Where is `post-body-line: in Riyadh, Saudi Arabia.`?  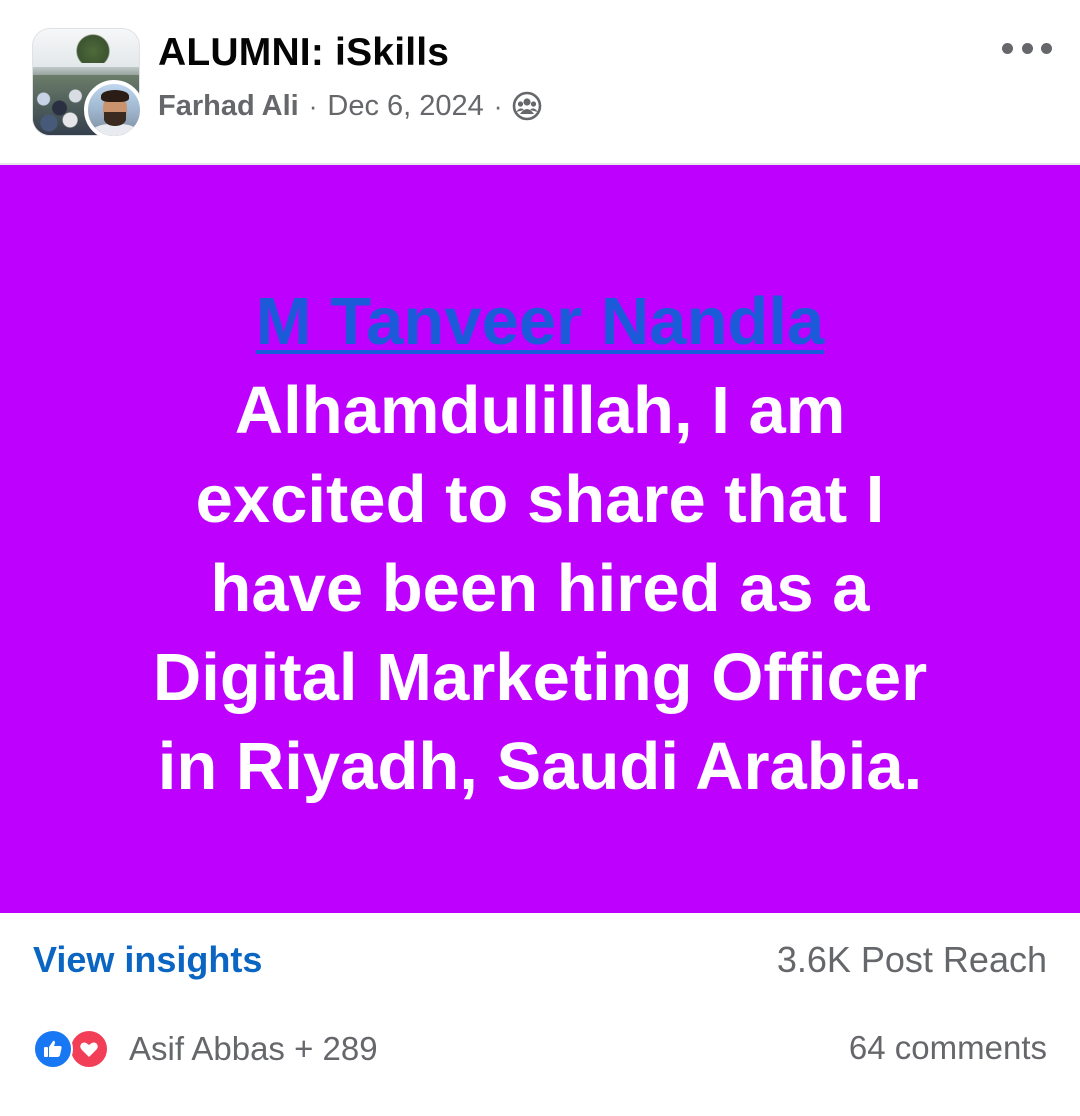
post-body-line: in Riyadh, Saudi Arabia. is located at coordinates (540, 766).